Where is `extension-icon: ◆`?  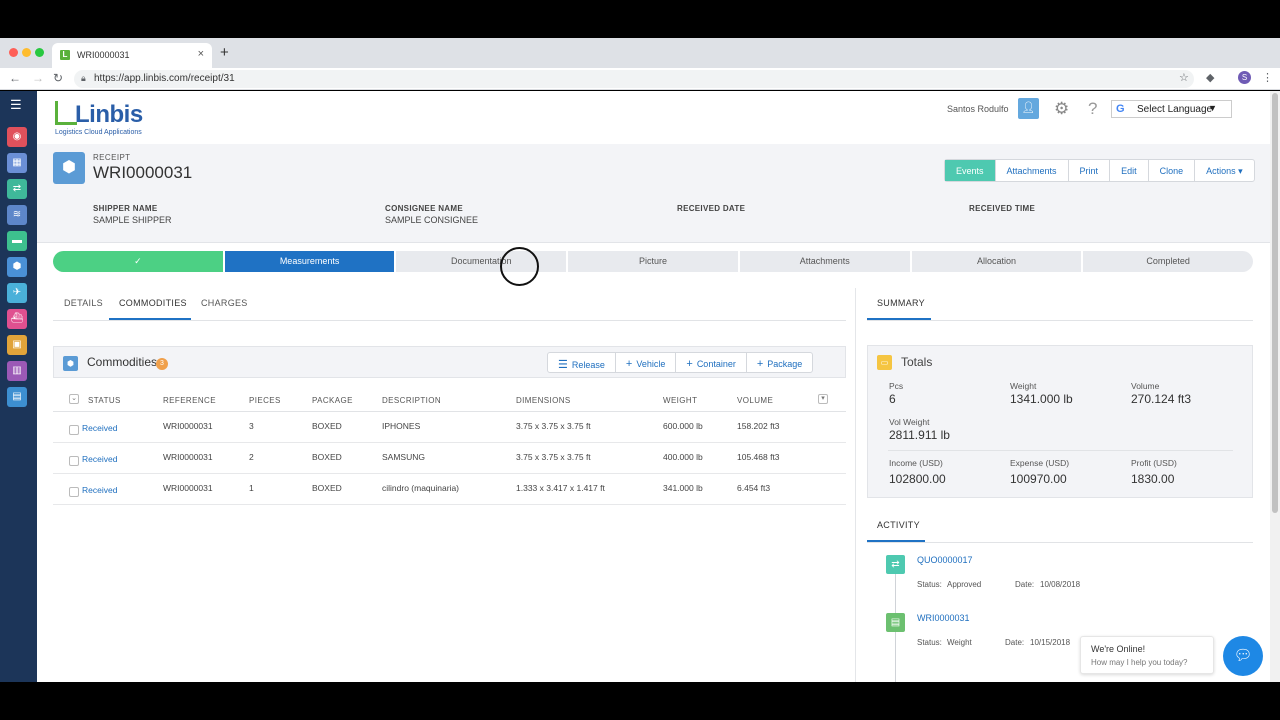 extension-icon: ◆ is located at coordinates (1210, 77).